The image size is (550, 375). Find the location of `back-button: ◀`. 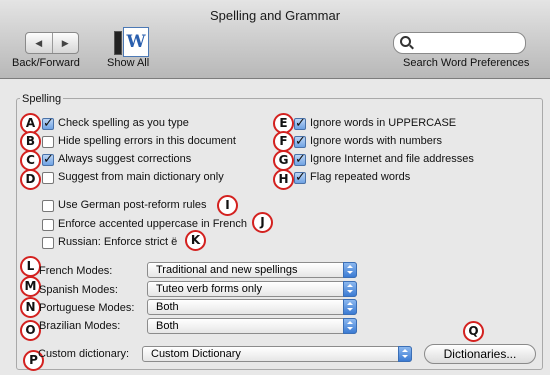

back-button: ◀ is located at coordinates (39, 43).